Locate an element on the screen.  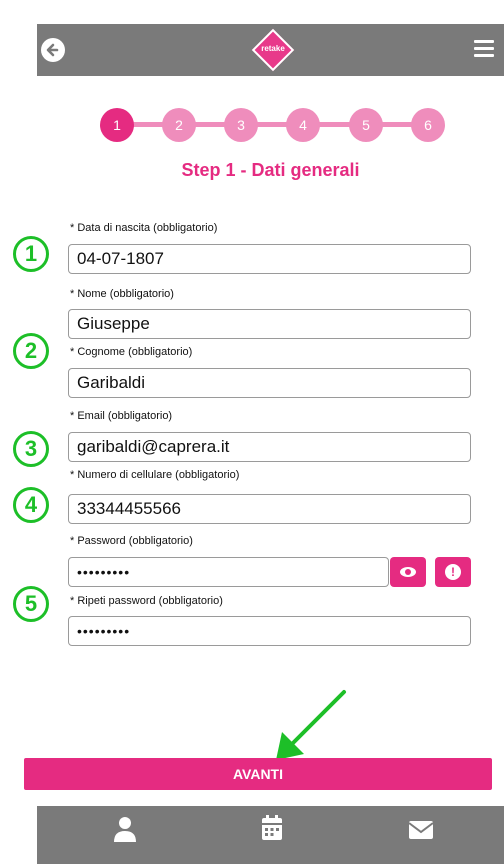
phone-label: * Numero di cellulare (obbligatorio) is located at coordinates (155, 475).